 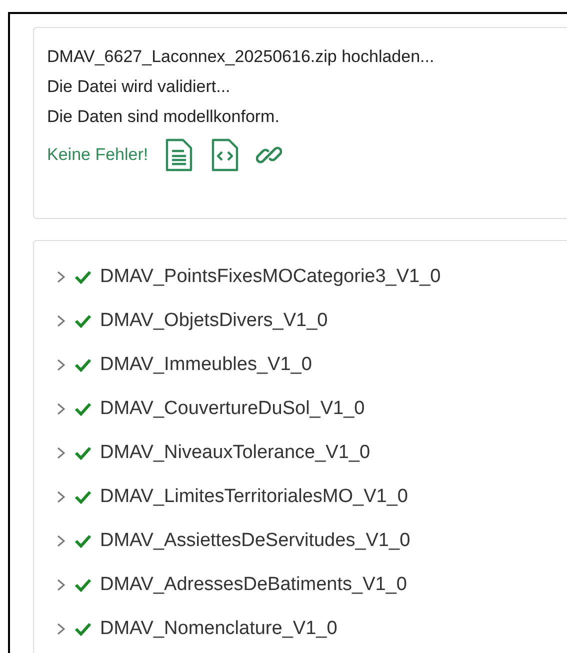 I want to click on model-name: DMAV_PointsFixesMOCategorie3_V1_0, so click(x=270, y=277).